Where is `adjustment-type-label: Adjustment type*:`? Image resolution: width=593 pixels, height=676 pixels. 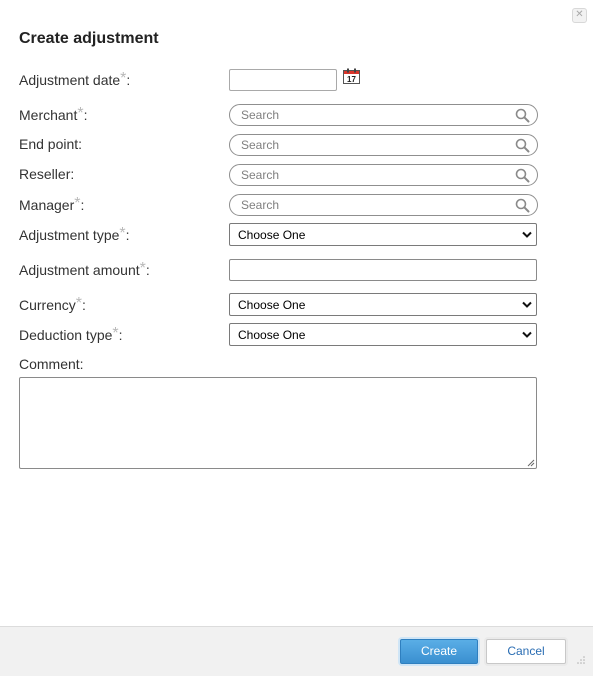
adjustment-type-label: Adjustment type*: is located at coordinates (74, 234).